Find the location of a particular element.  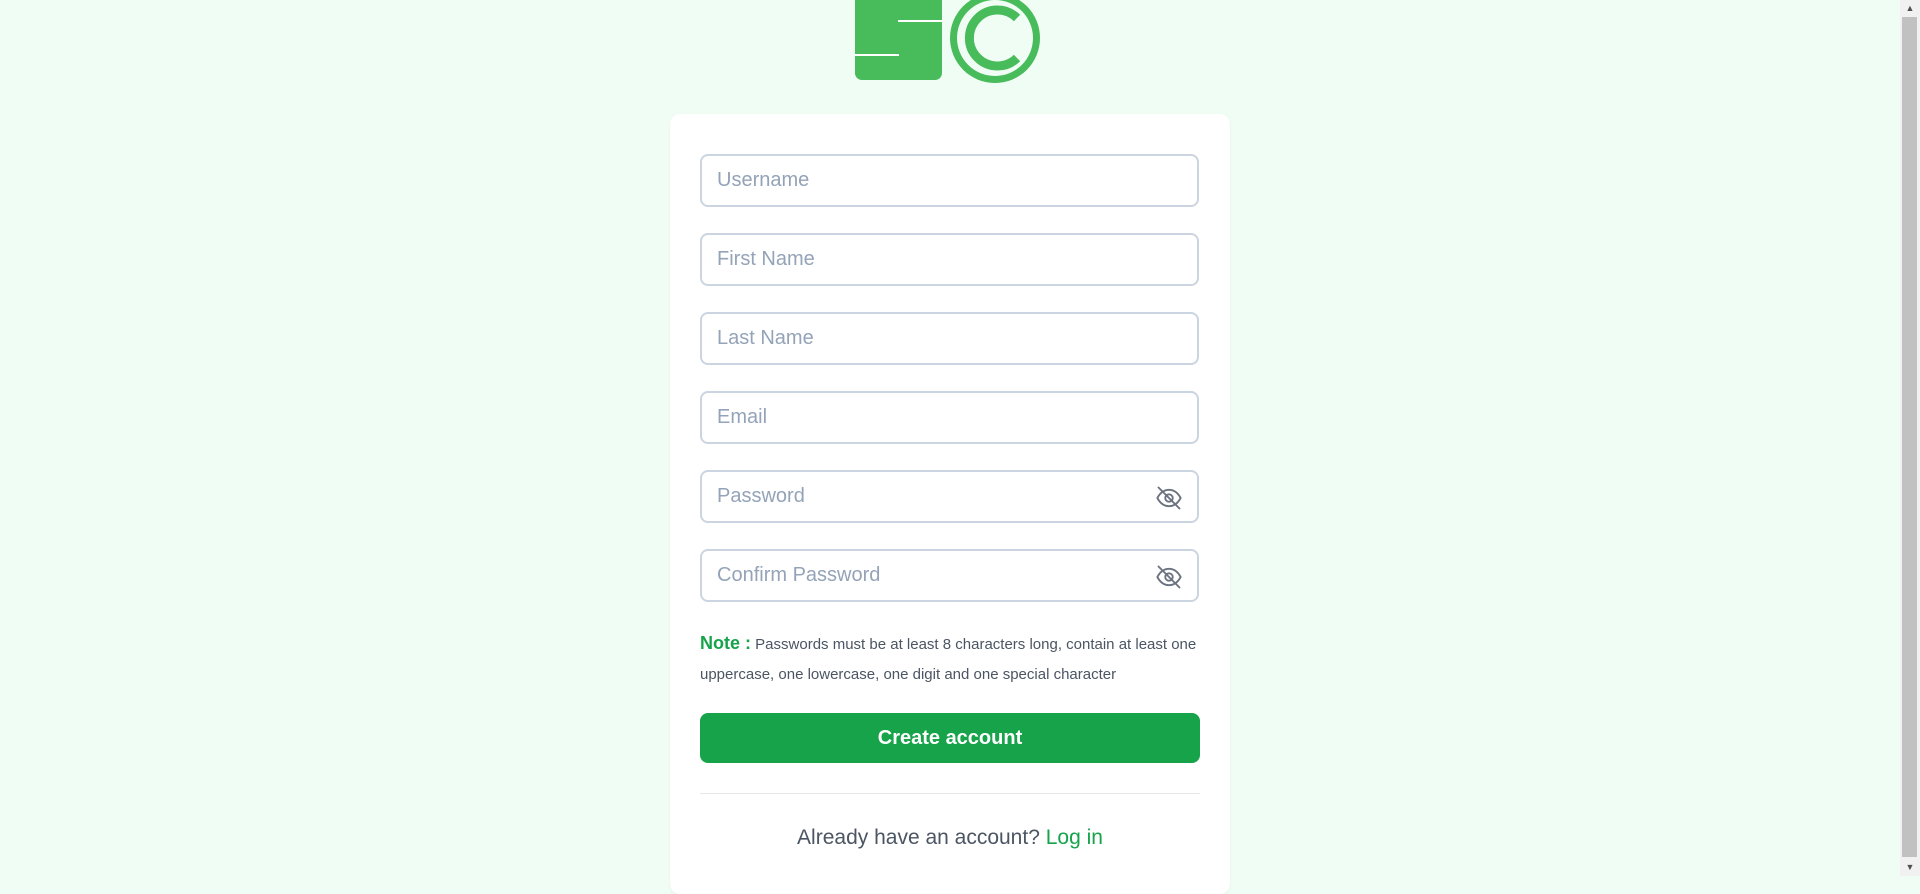

confirm-password-field is located at coordinates (949, 575).